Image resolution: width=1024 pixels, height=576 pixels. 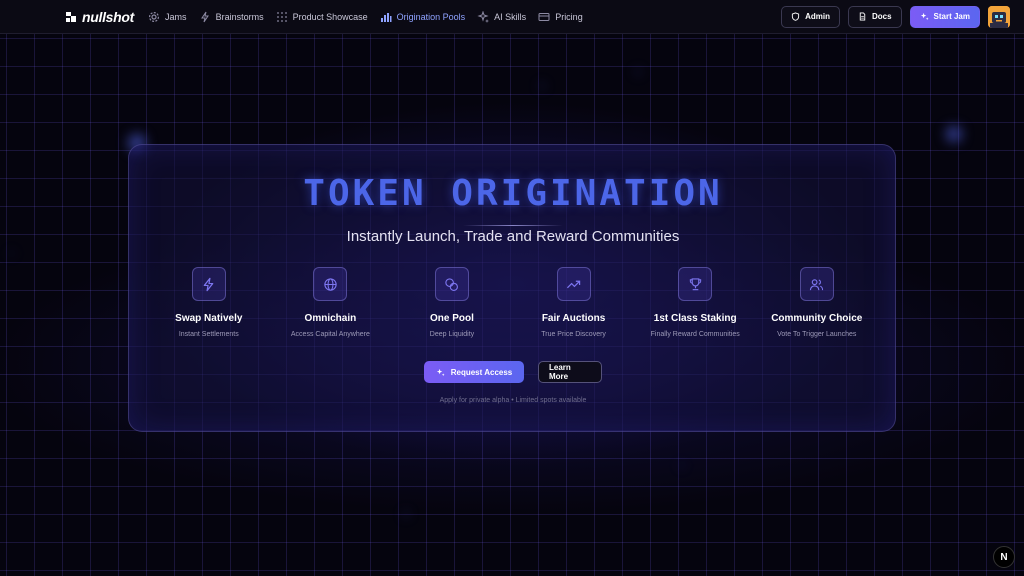 I want to click on feature-title: 1st Class Staking, so click(x=695, y=318).